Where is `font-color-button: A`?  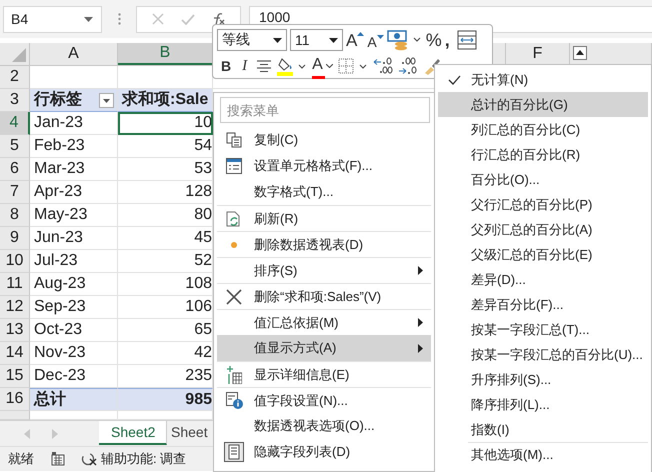
font-color-button: A is located at coordinates (322, 66).